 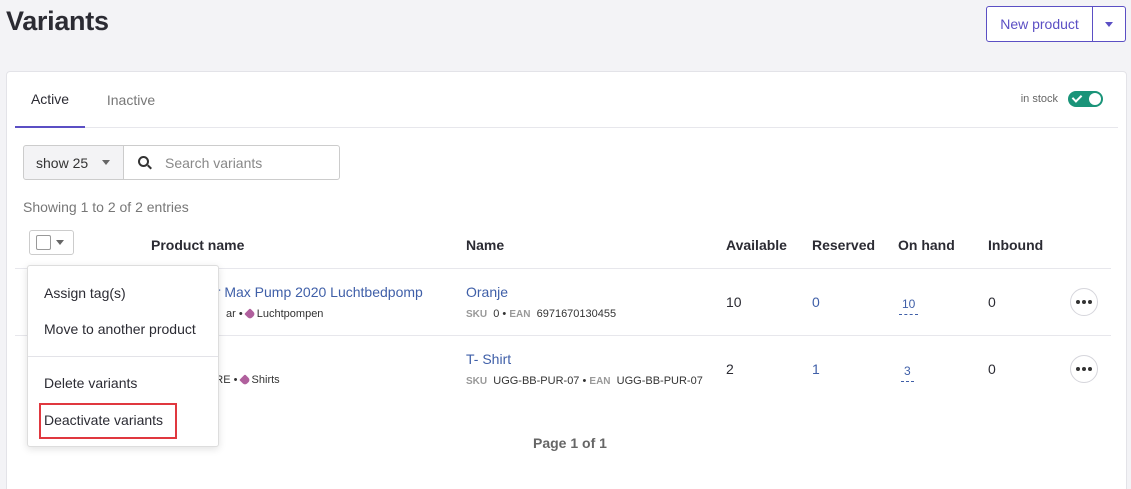 I want to click on tab-active: Active, so click(x=50, y=100).